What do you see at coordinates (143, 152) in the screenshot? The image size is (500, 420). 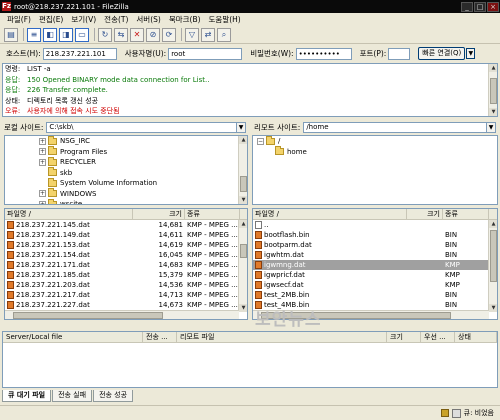 I see `tree-item: + Program Files` at bounding box center [143, 152].